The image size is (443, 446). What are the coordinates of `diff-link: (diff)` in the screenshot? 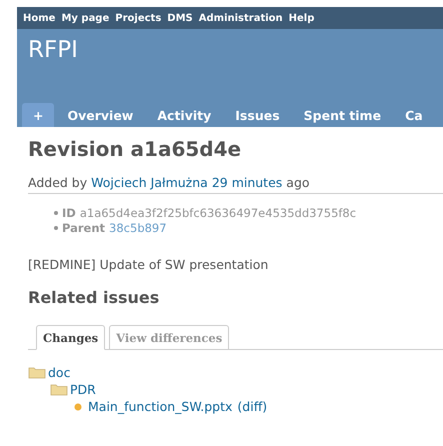 It's located at (252, 406).